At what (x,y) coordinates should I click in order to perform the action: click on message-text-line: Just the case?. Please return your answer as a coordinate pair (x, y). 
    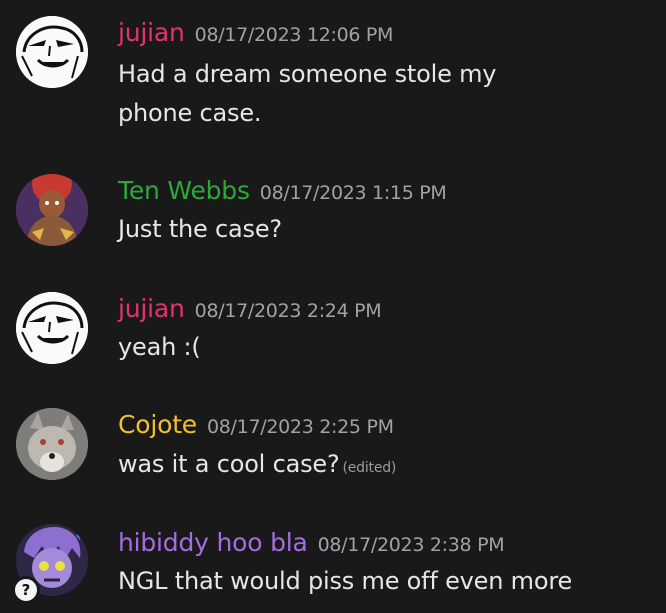
    Looking at the image, I should click on (200, 229).